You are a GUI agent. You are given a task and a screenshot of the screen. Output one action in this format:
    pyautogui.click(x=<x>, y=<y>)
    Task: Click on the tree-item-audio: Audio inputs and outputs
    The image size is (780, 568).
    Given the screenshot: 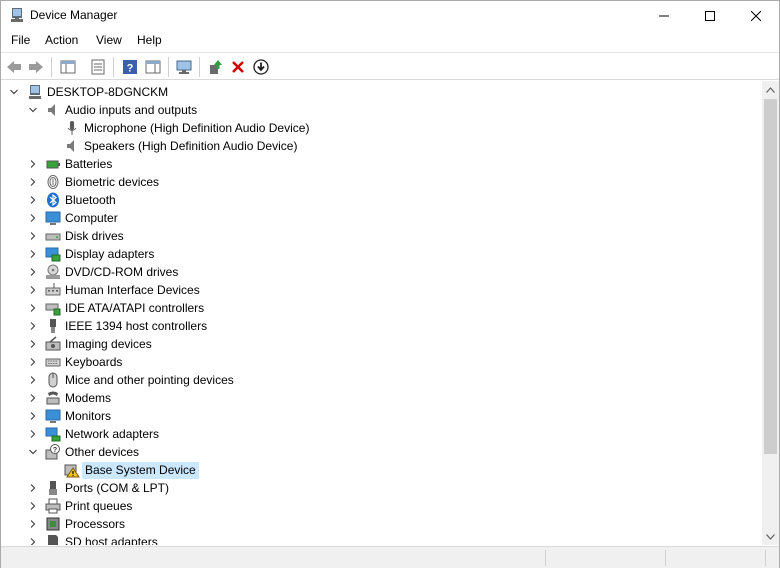 What is the action you would take?
    pyautogui.click(x=381, y=110)
    